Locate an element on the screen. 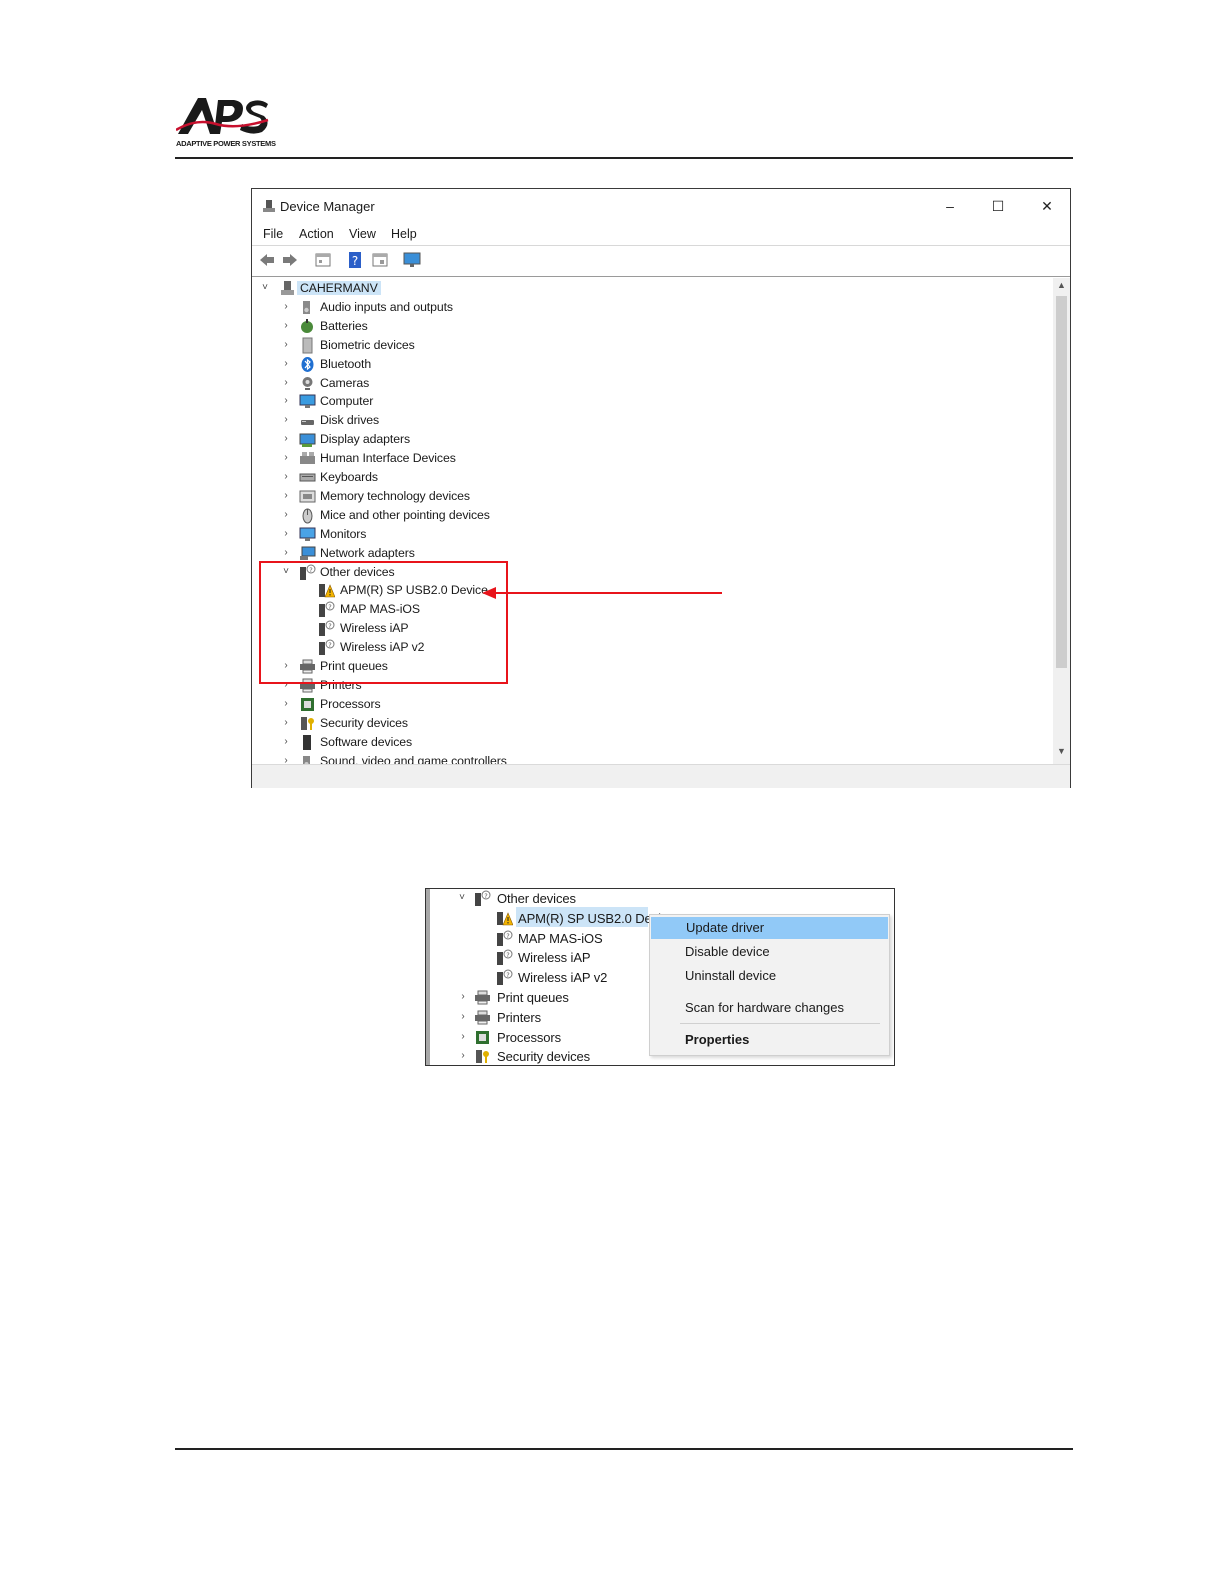 The image size is (1224, 1584). back-arrow-icon is located at coordinates (267, 260).